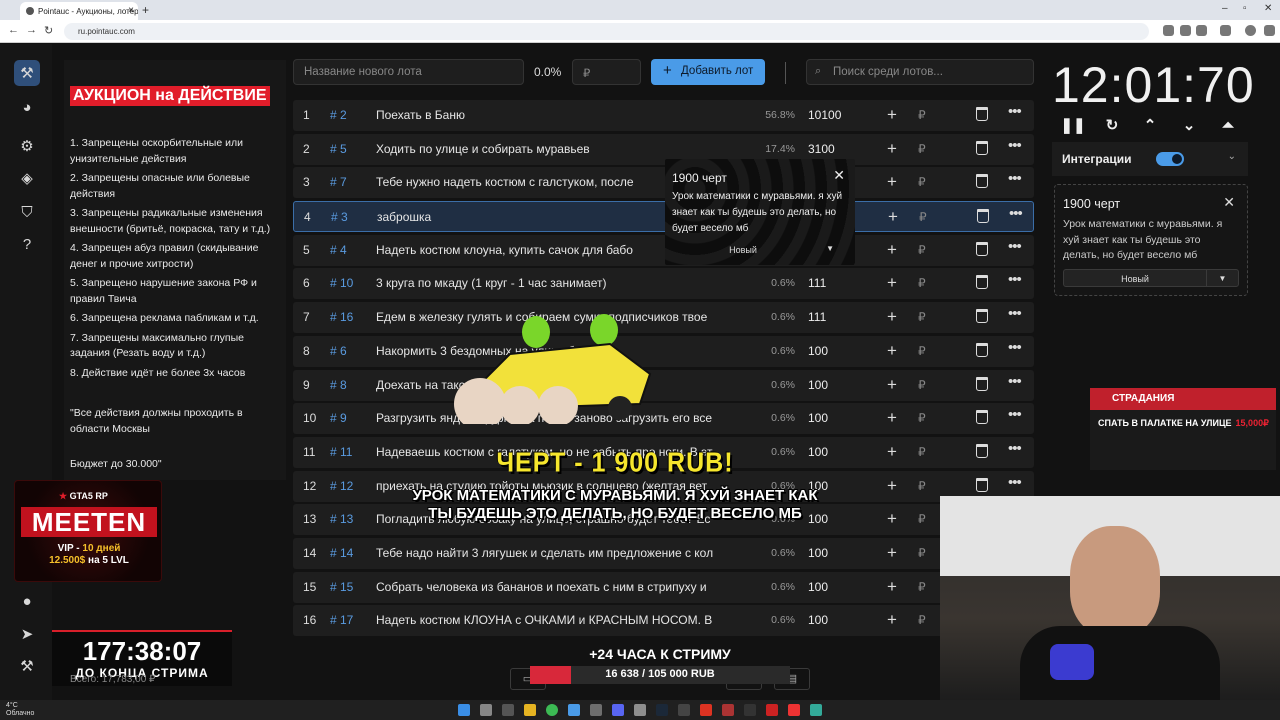 This screenshot has height=720, width=1280. Describe the element at coordinates (131, 10) in the screenshot. I see `close-tab-icon: ×` at that location.